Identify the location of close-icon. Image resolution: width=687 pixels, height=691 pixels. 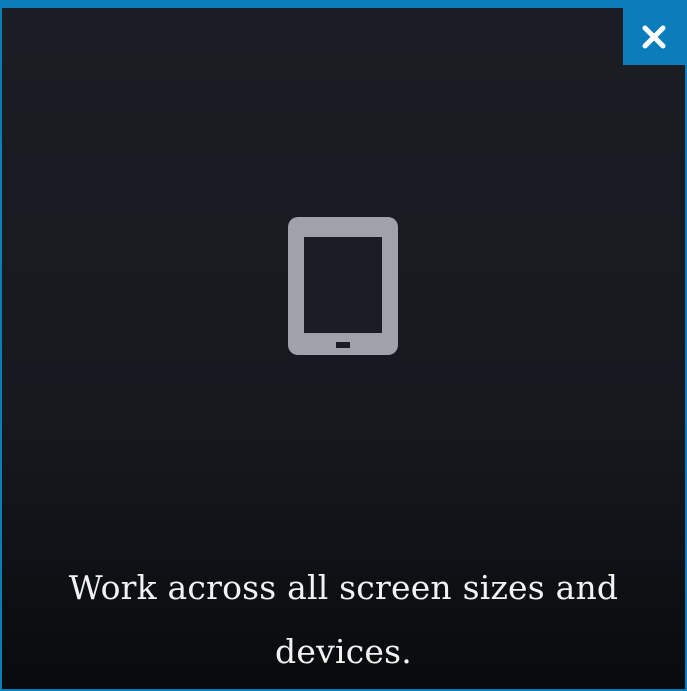
(654, 37).